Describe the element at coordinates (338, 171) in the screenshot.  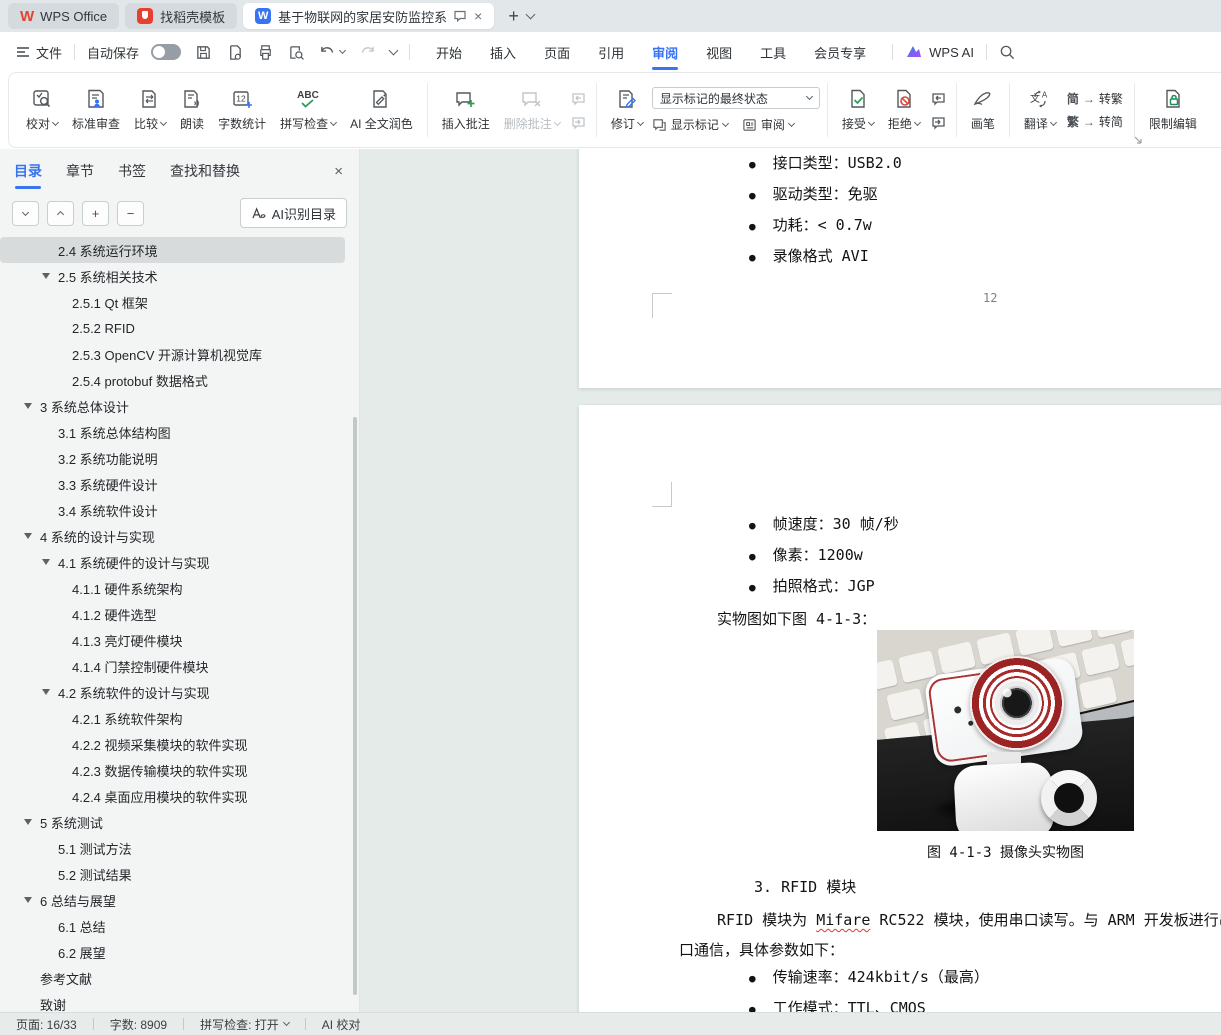
I see `sidebar-close-icon: ×` at that location.